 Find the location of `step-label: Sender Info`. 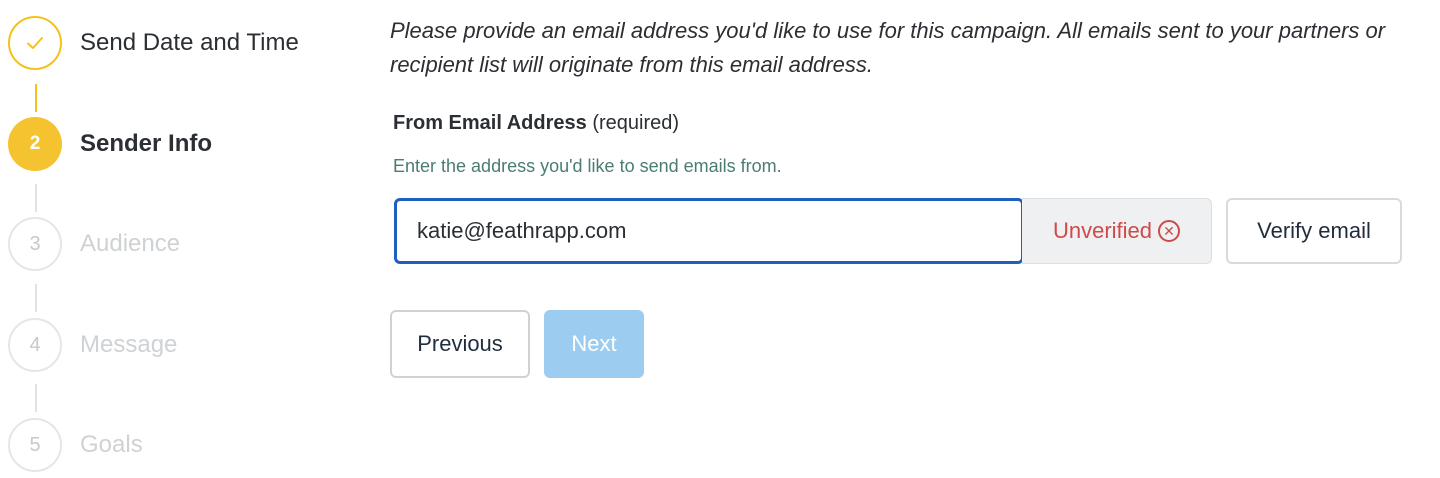

step-label: Sender Info is located at coordinates (146, 143).